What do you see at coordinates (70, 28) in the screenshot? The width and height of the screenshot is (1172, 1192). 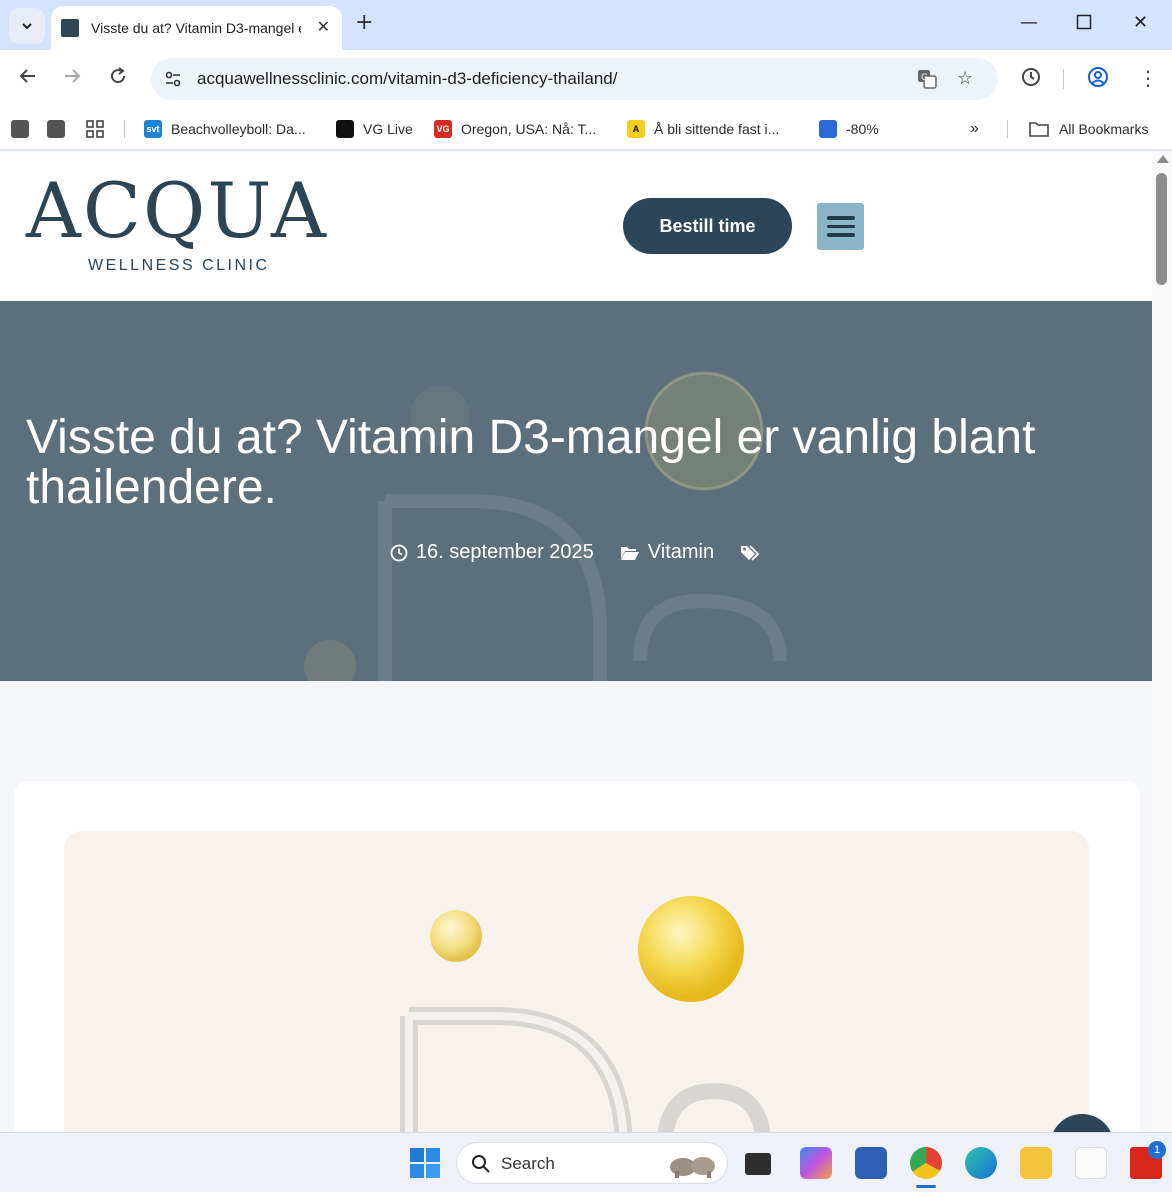 I see `site-favicon-icon` at bounding box center [70, 28].